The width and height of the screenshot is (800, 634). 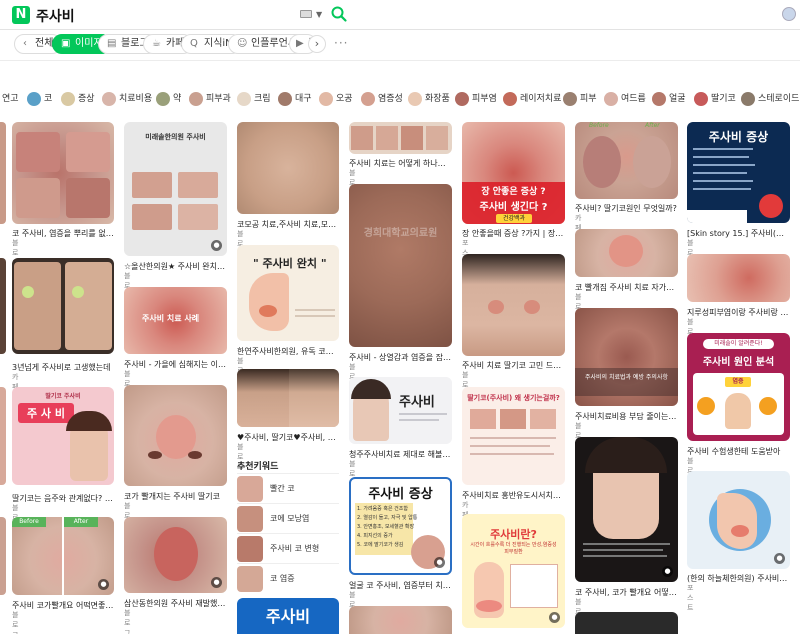 I want to click on filter-chip: 치료비용, so click(x=127, y=99).